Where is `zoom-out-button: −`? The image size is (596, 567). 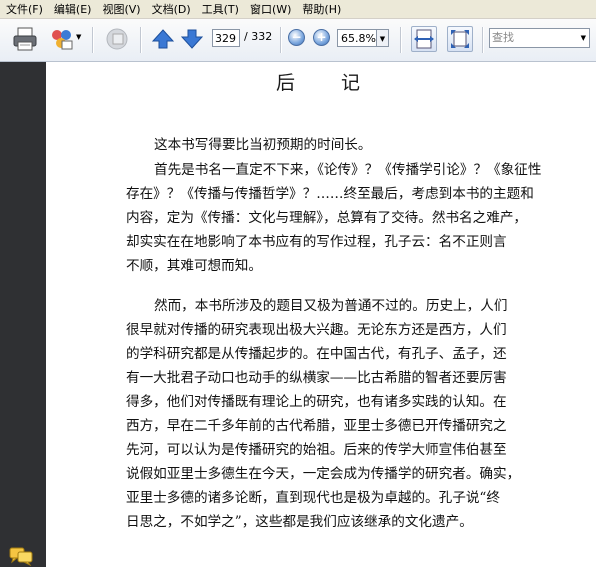
zoom-out-button: − is located at coordinates (296, 37).